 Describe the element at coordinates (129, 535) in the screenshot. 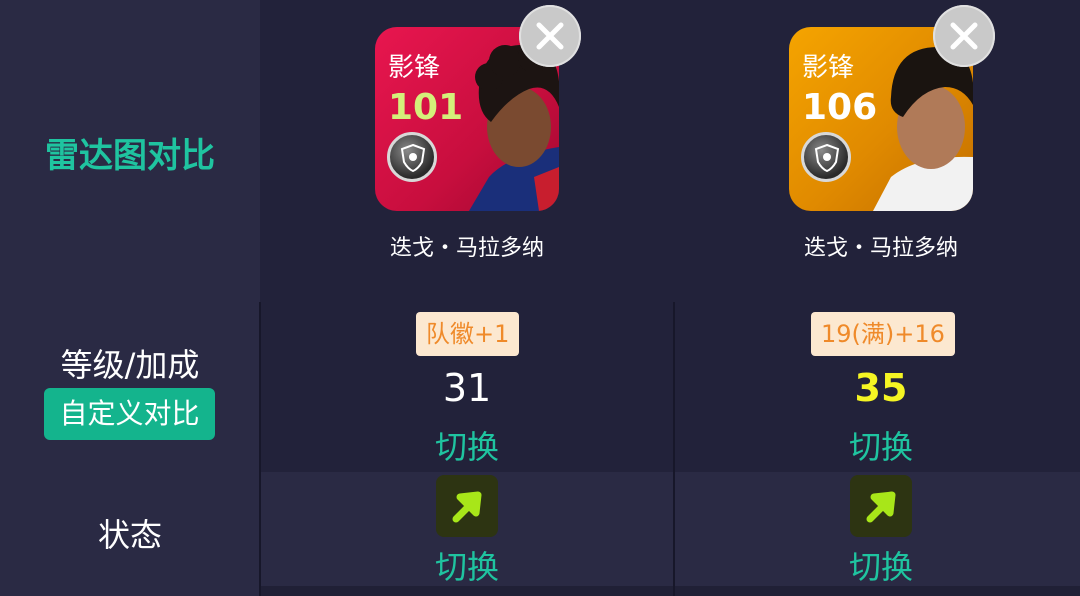

I see `state-title: 状态` at that location.